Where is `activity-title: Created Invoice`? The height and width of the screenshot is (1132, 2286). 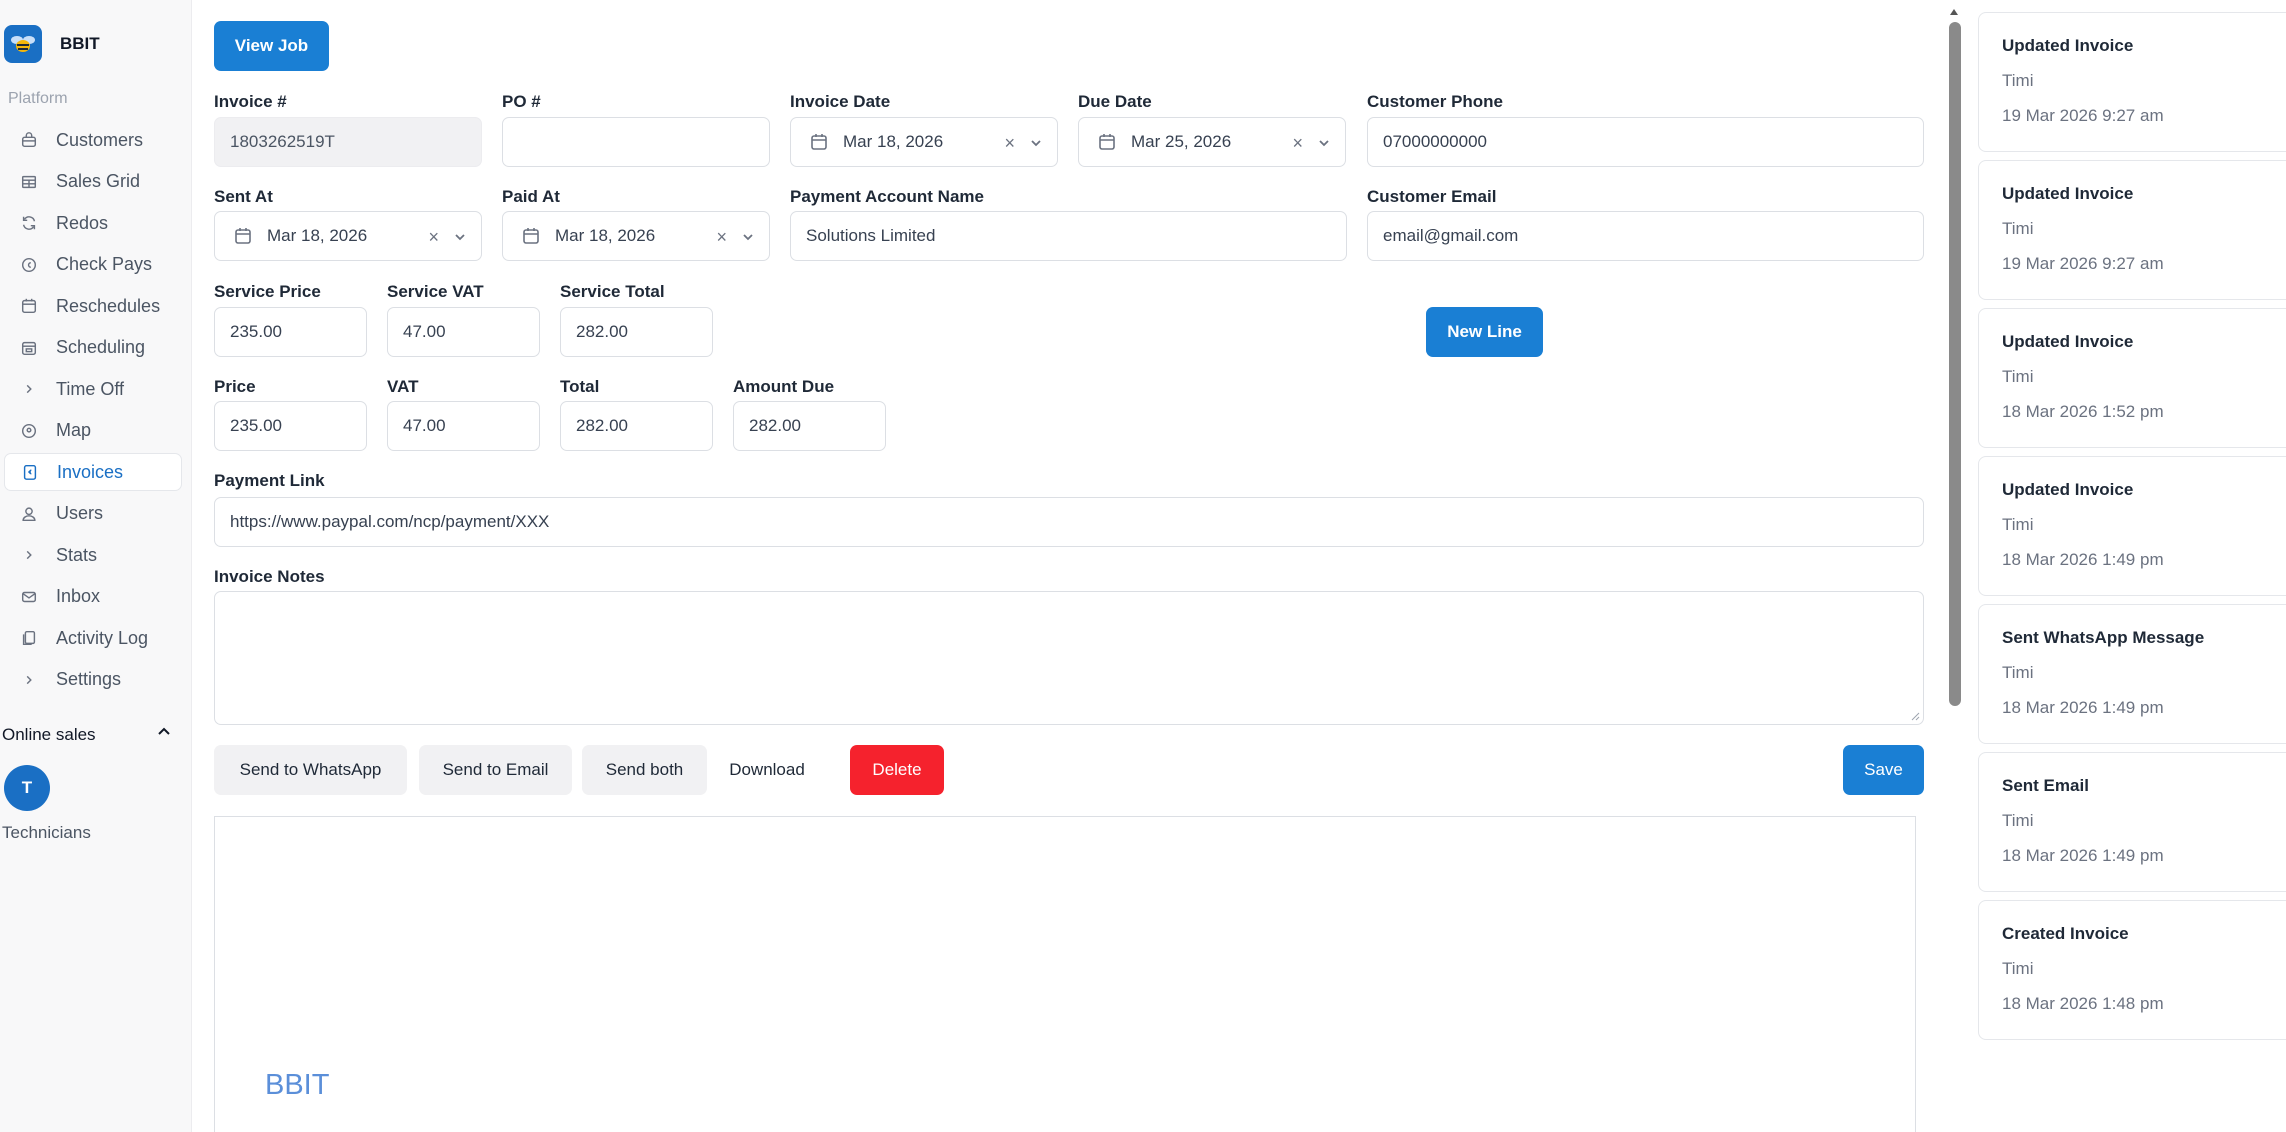
activity-title: Created Invoice is located at coordinates (2065, 933).